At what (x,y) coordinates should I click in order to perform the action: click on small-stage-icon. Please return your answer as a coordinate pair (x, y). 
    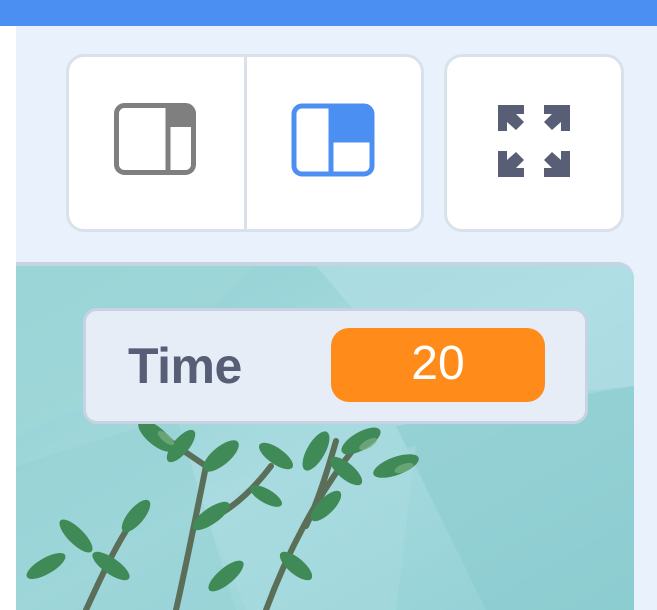
    Looking at the image, I should click on (156, 143).